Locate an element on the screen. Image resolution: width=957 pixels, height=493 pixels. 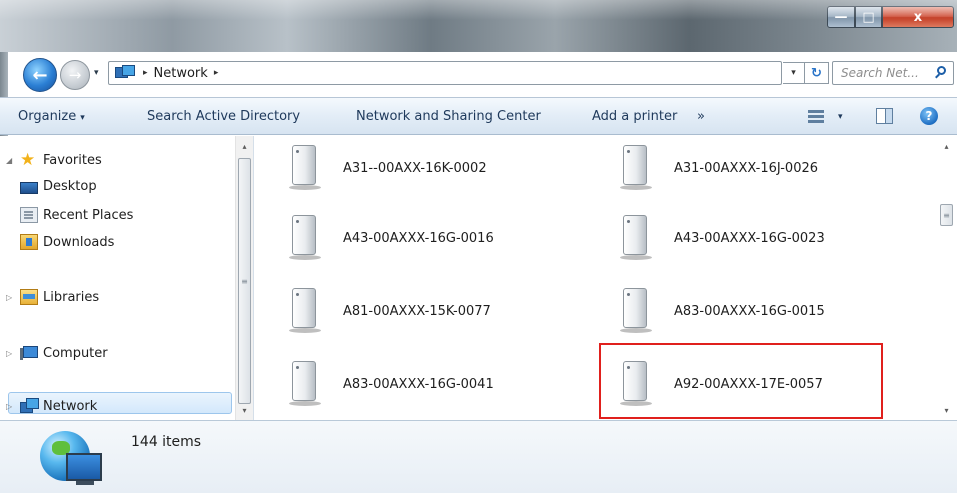
close-button: x is located at coordinates (918, 17).